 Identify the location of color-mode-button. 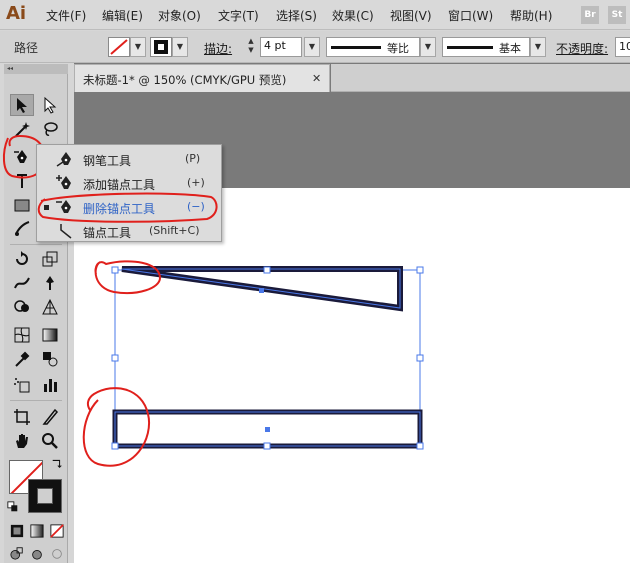
(17, 531).